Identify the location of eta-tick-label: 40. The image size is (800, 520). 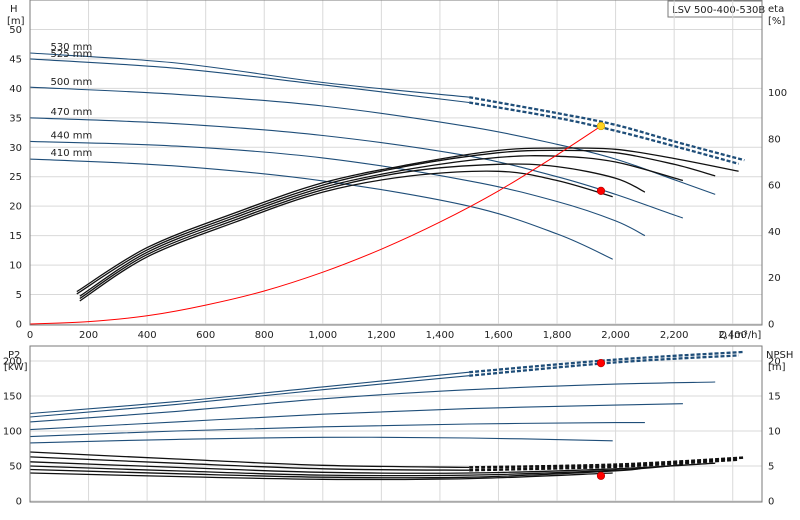
(774, 232).